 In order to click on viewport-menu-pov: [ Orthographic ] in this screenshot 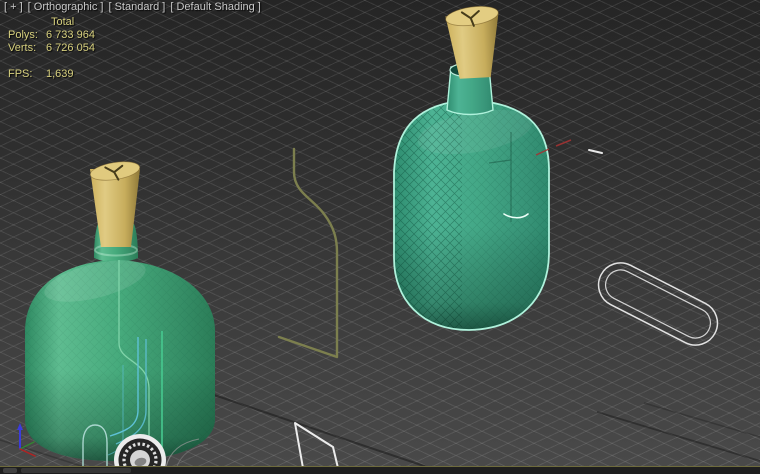, I will do `click(66, 7)`.